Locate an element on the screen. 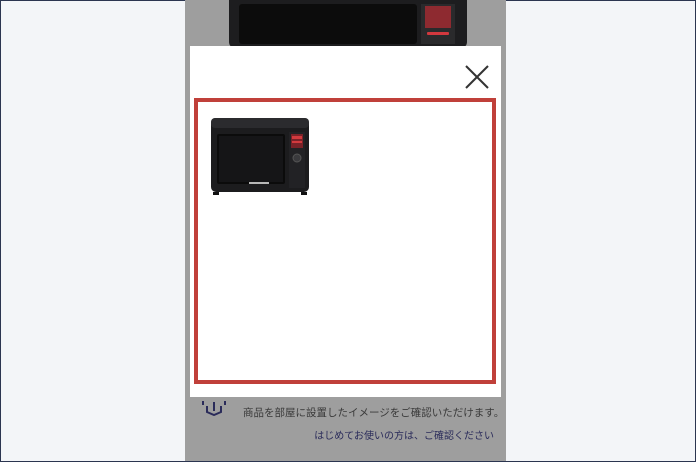 The width and height of the screenshot is (696, 462). ar-description: 商品を部屋に設置したイメージをご確認いただけます。 is located at coordinates (374, 413).